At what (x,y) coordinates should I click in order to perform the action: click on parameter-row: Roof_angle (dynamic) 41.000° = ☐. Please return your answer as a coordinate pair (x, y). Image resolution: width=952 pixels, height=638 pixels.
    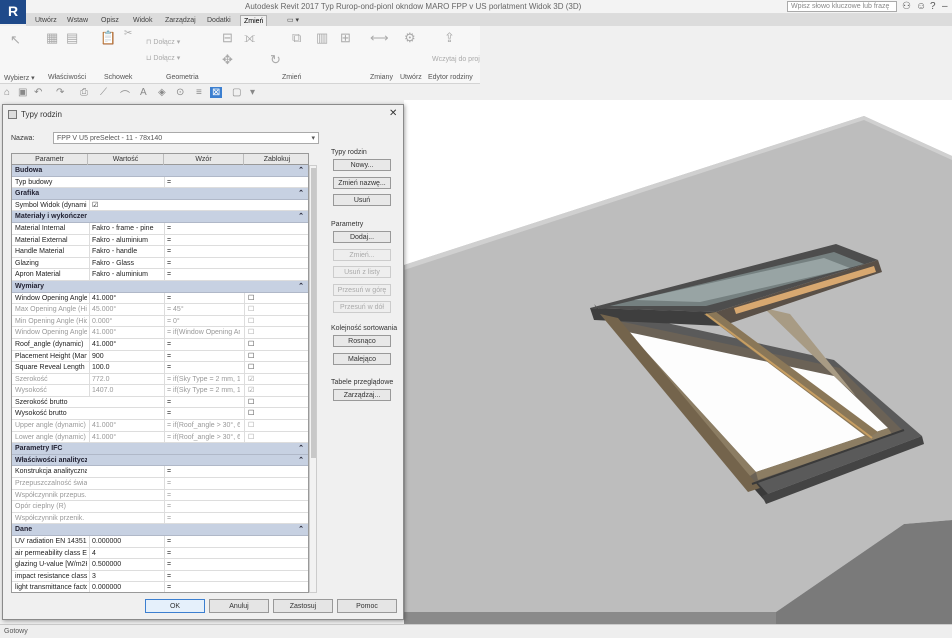
    Looking at the image, I should click on (160, 344).